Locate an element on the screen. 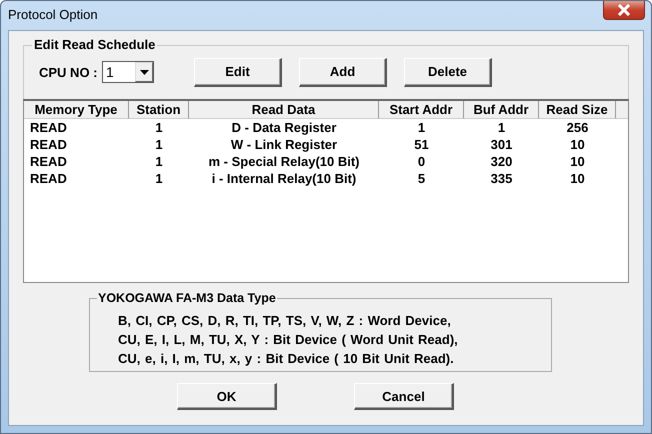  info-text: B, CI, CP, CS, D, R, TI, TP, TS, V, W, Z : Word Device, is located at coordinates (285, 321).